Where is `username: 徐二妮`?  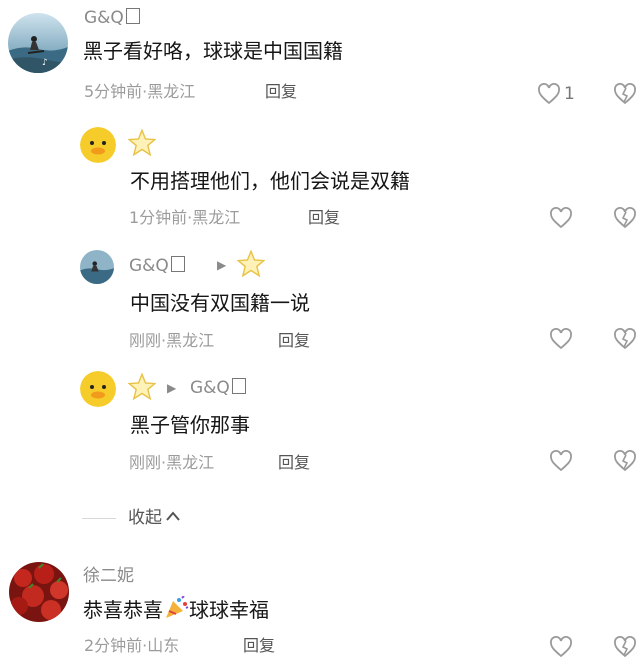
username: 徐二妮 is located at coordinates (108, 576).